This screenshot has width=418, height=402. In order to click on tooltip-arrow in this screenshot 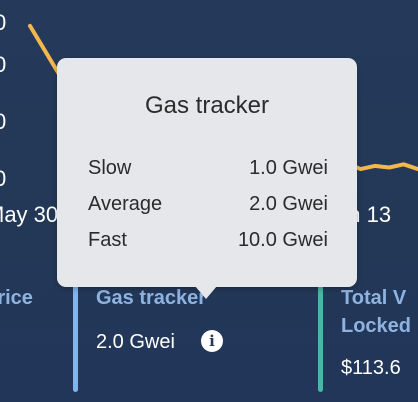, I will do `click(206, 292)`.